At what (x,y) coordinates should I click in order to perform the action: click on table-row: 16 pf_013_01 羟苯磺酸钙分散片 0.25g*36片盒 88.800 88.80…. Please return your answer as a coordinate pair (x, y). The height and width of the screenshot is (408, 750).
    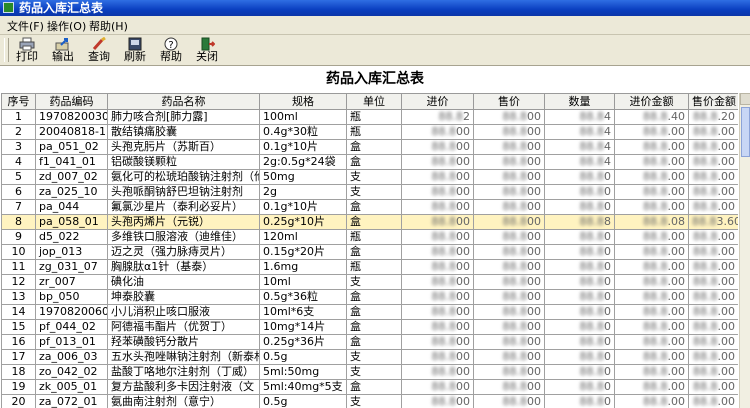
    Looking at the image, I should click on (369, 342).